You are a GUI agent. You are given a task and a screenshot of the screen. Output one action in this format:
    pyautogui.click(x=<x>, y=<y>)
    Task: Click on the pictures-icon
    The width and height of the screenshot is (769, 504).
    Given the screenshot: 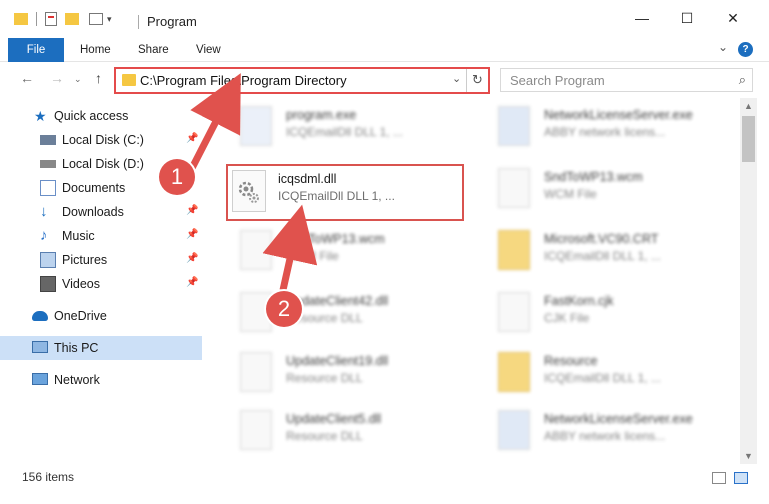 What is the action you would take?
    pyautogui.click(x=48, y=260)
    